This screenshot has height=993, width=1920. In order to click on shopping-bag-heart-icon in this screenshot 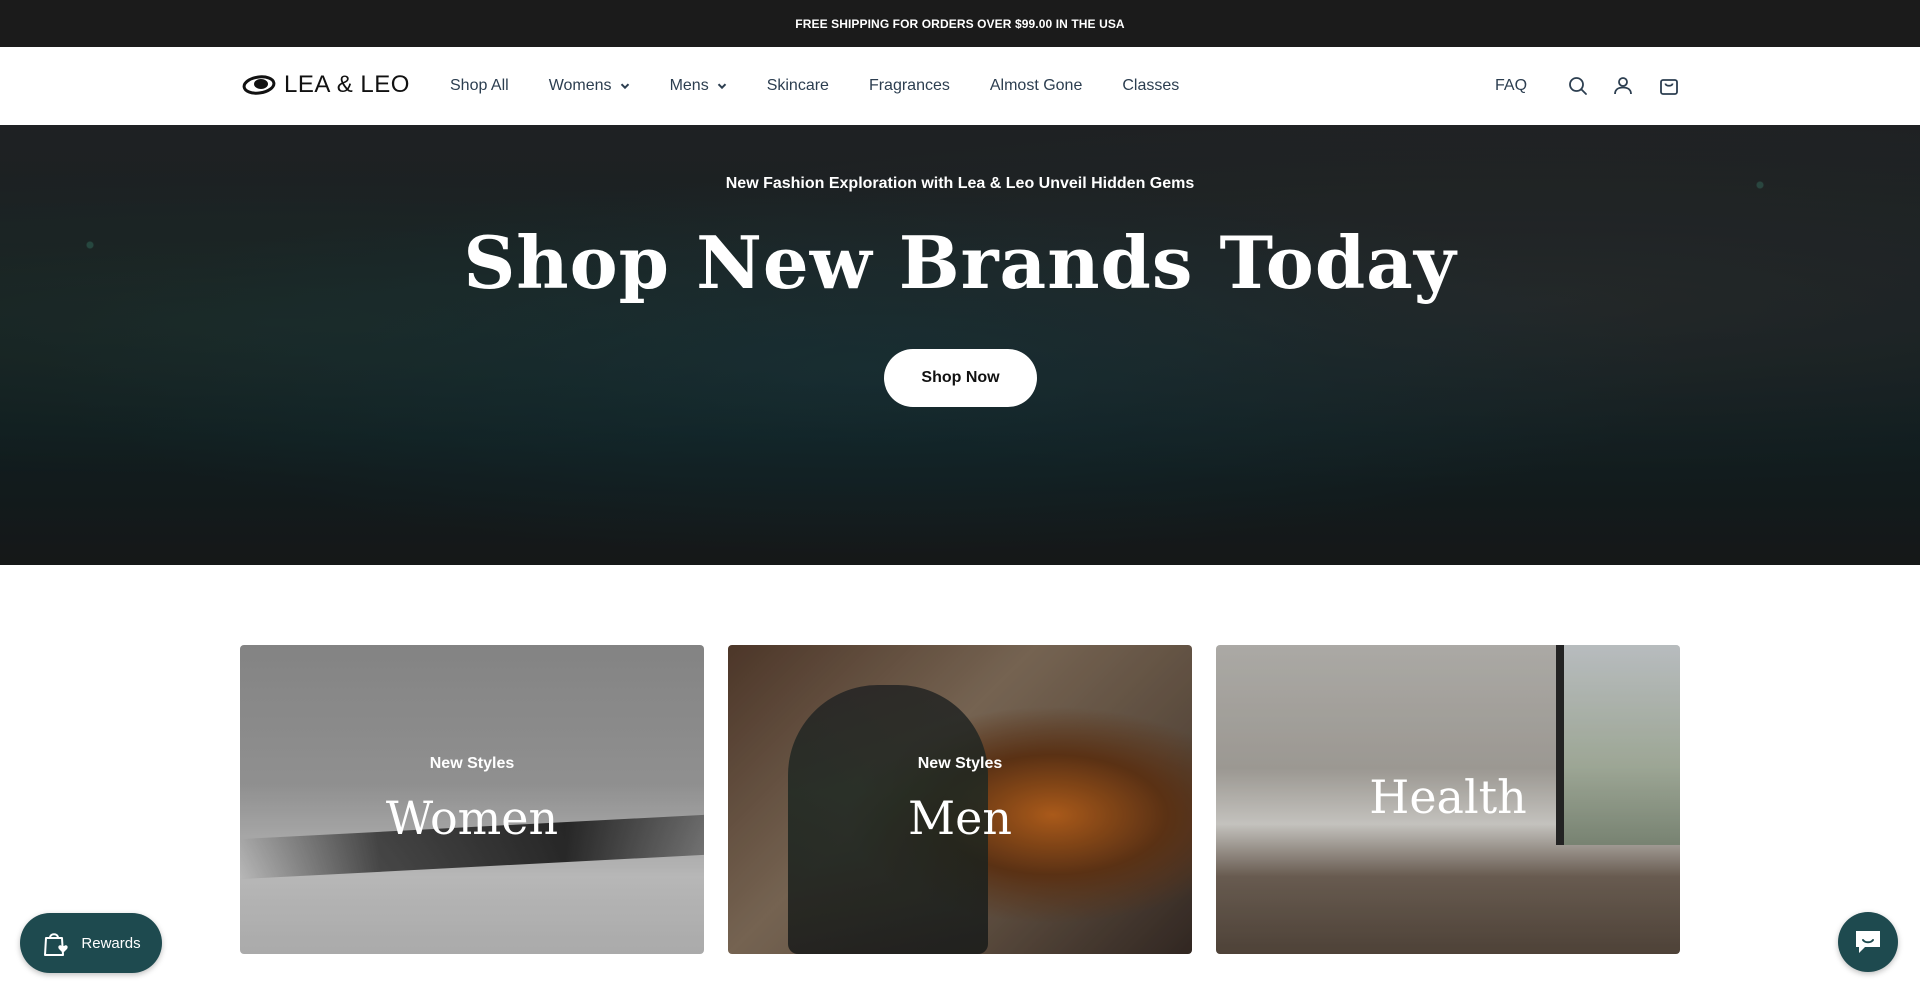, I will do `click(56, 944)`.